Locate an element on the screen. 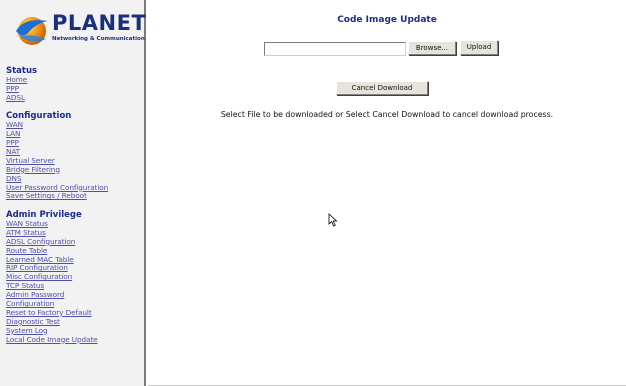 The height and width of the screenshot is (386, 626). nav-link-bridge-filtering: Bridge Filtering is located at coordinates (75, 170).